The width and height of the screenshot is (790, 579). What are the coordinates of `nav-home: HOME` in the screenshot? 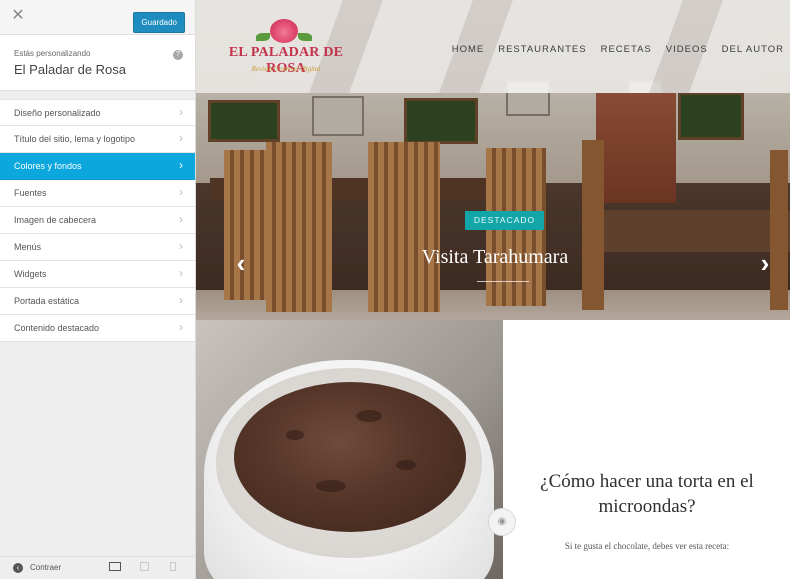 It's located at (468, 49).